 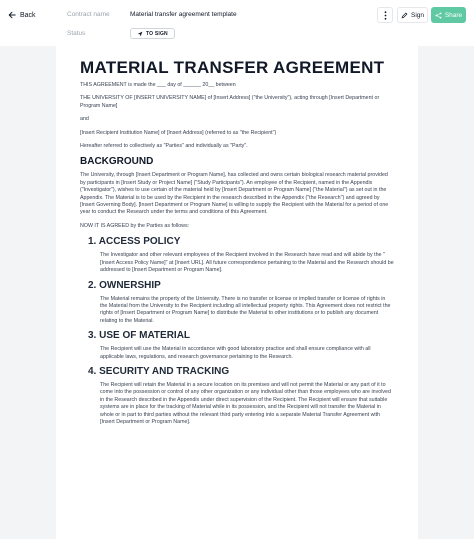 I want to click on document-title: MATERIAL TRANSFER AGREEMENT, so click(x=232, y=67).